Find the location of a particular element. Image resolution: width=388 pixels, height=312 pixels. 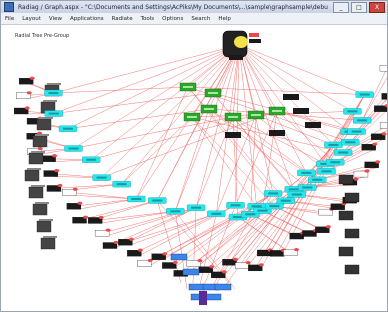

maximize-button: □ is located at coordinates (359, 7).